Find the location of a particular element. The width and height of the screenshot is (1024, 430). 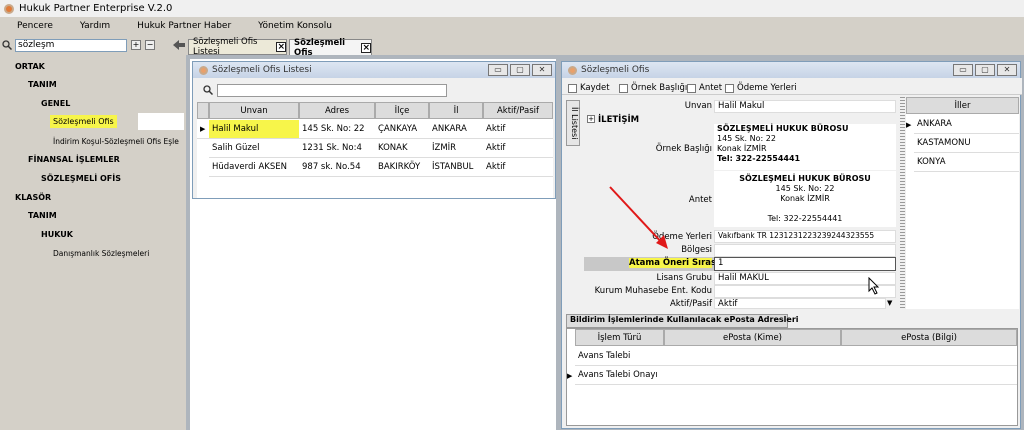

list-item-il: ANKARA is located at coordinates (966, 124).